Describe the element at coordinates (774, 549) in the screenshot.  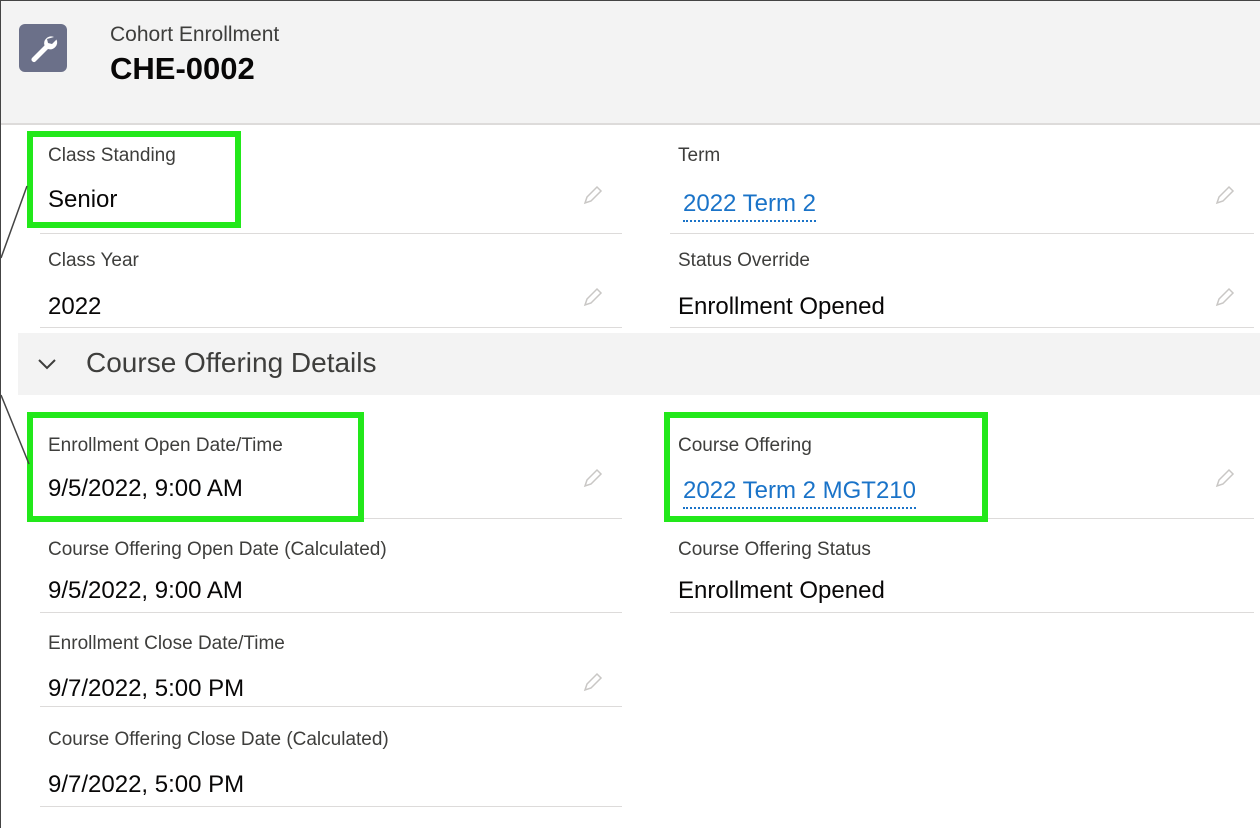
I see `field-label: Course Offering Status` at that location.